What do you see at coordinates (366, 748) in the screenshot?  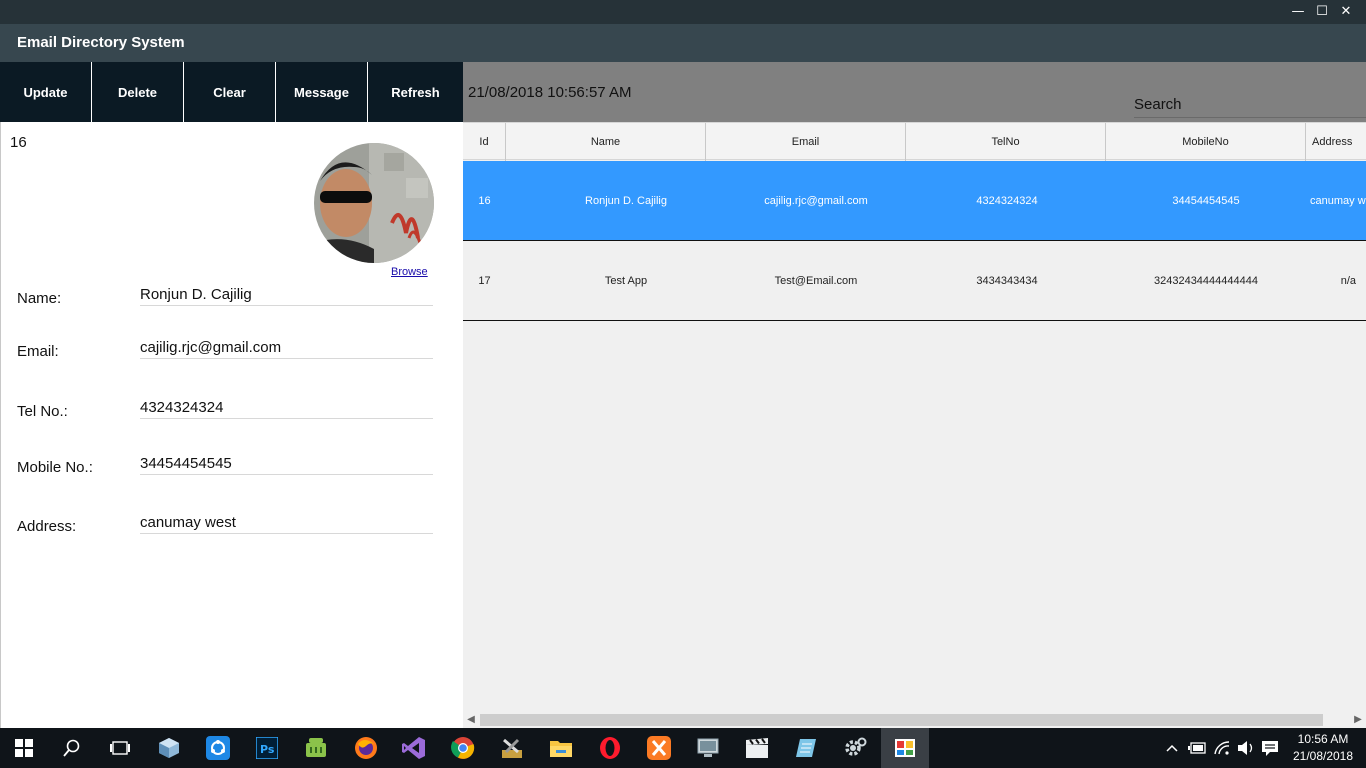 I see `firefox-icon` at bounding box center [366, 748].